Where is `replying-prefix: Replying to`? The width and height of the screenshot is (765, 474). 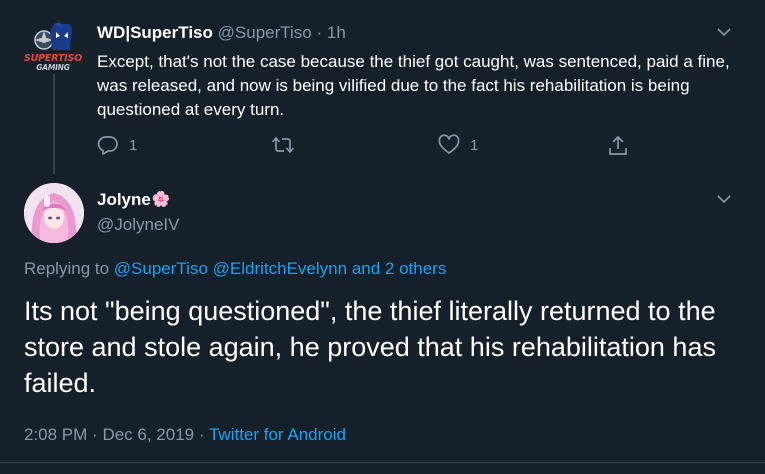
replying-prefix: Replying to is located at coordinates (67, 268).